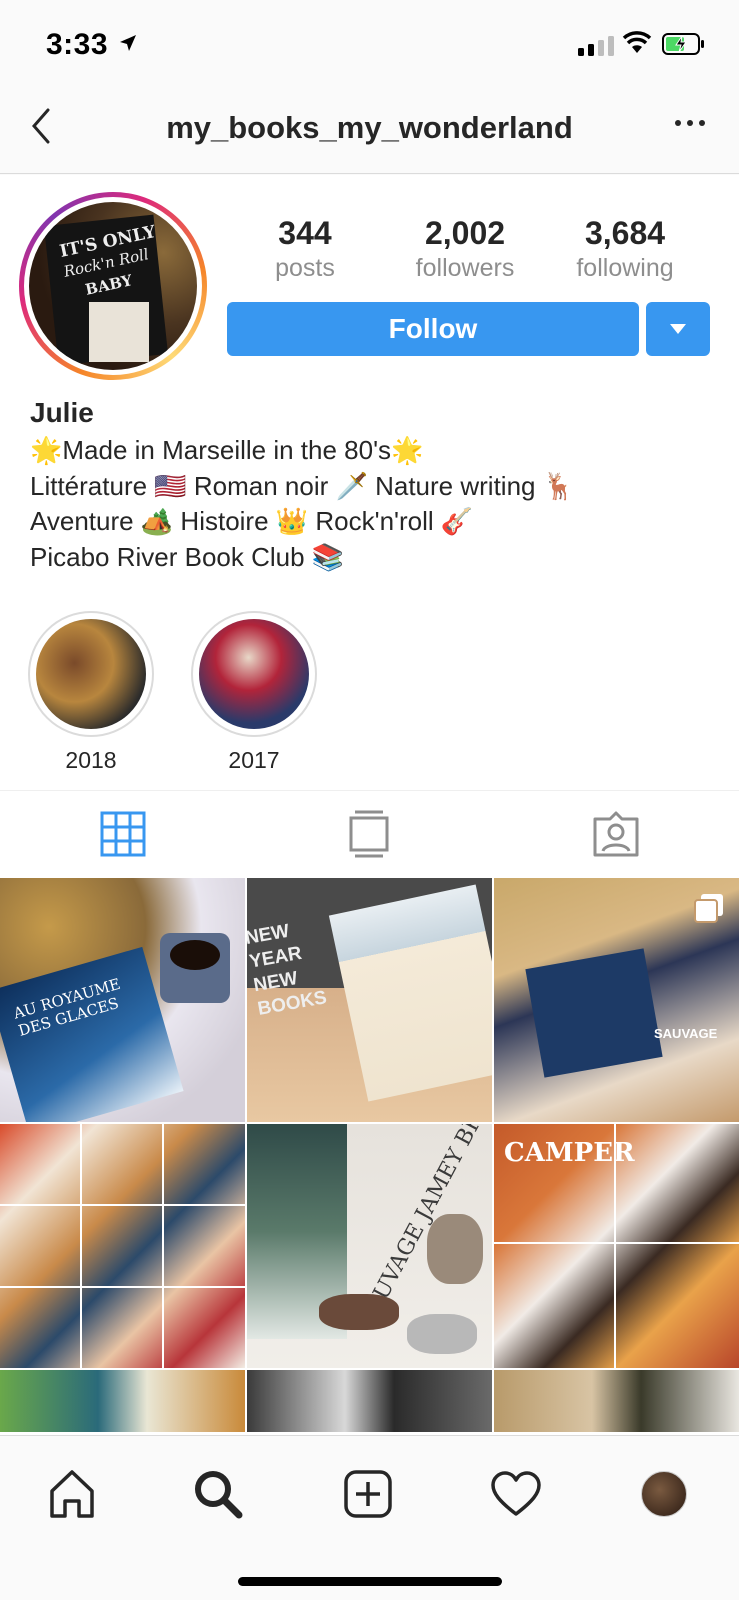  Describe the element at coordinates (62, 412) in the screenshot. I see `profile-name: Julie` at that location.